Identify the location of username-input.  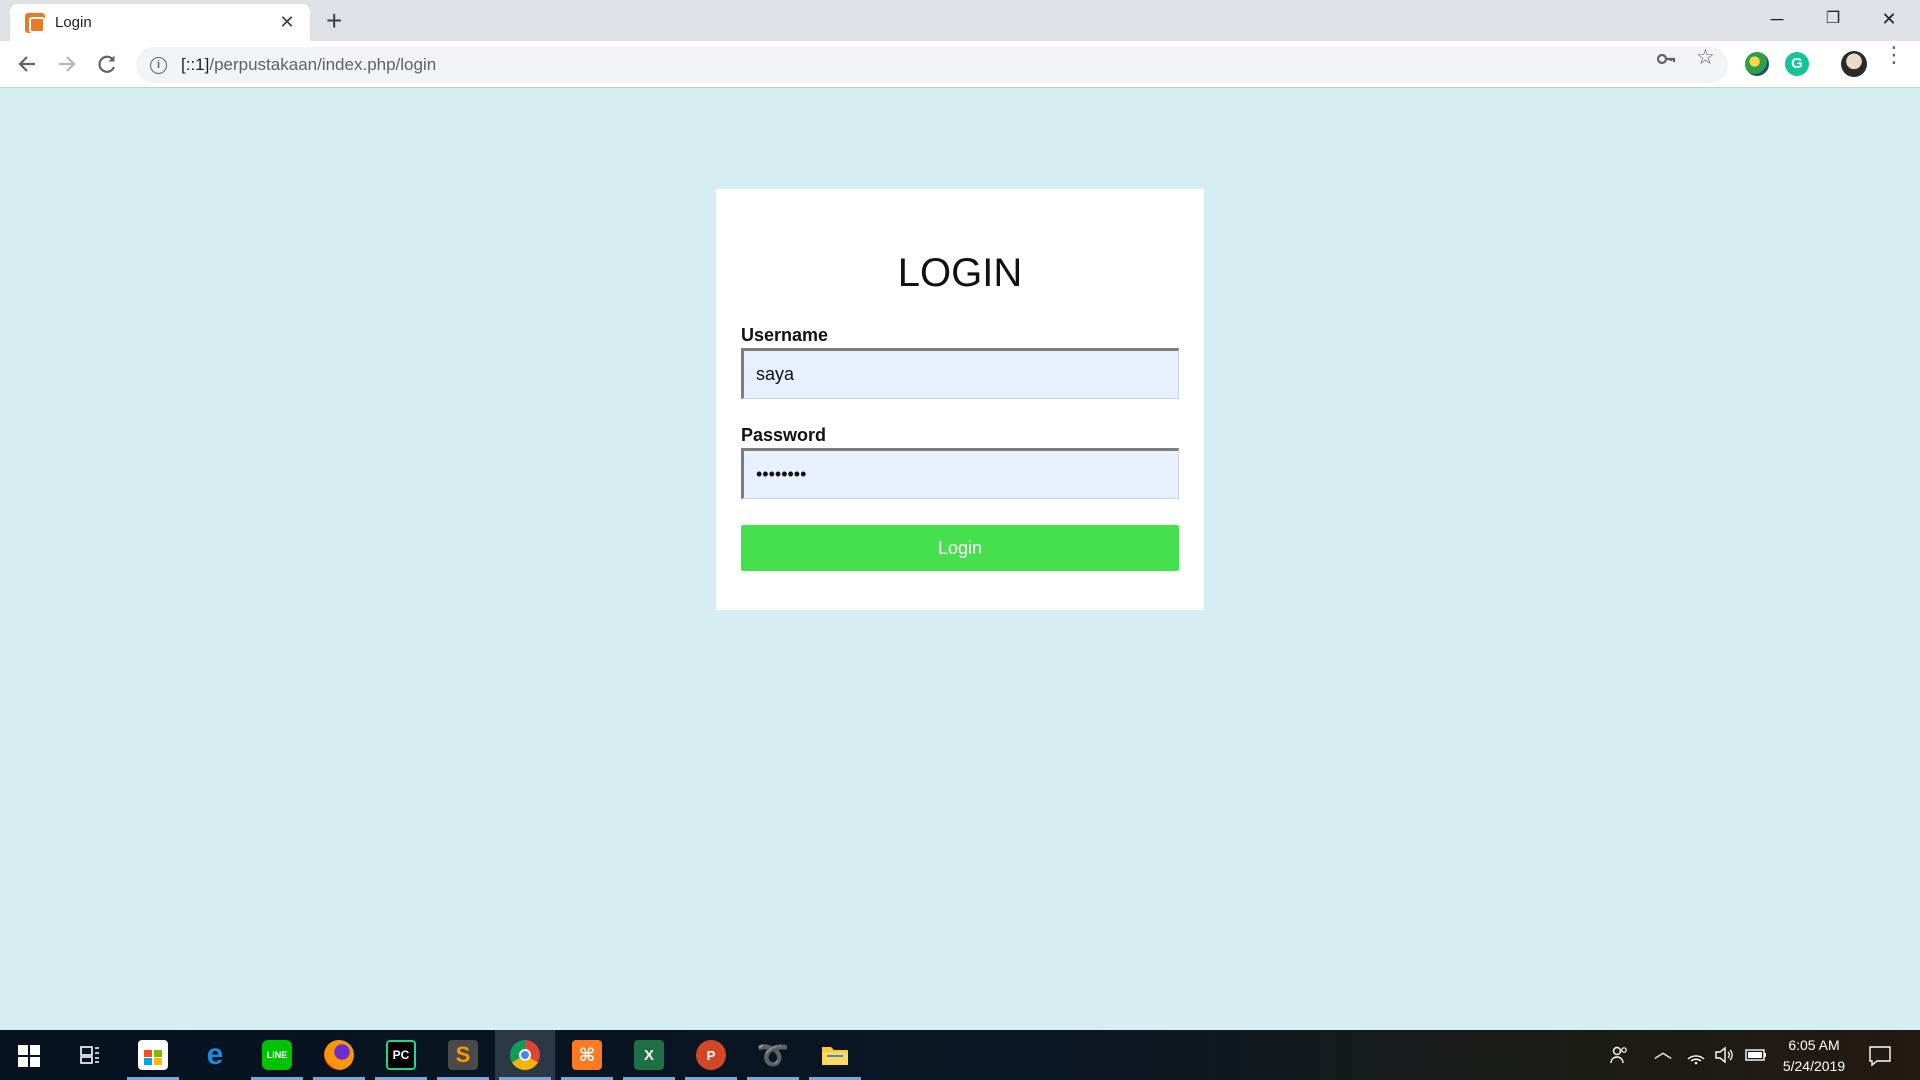
(960, 373).